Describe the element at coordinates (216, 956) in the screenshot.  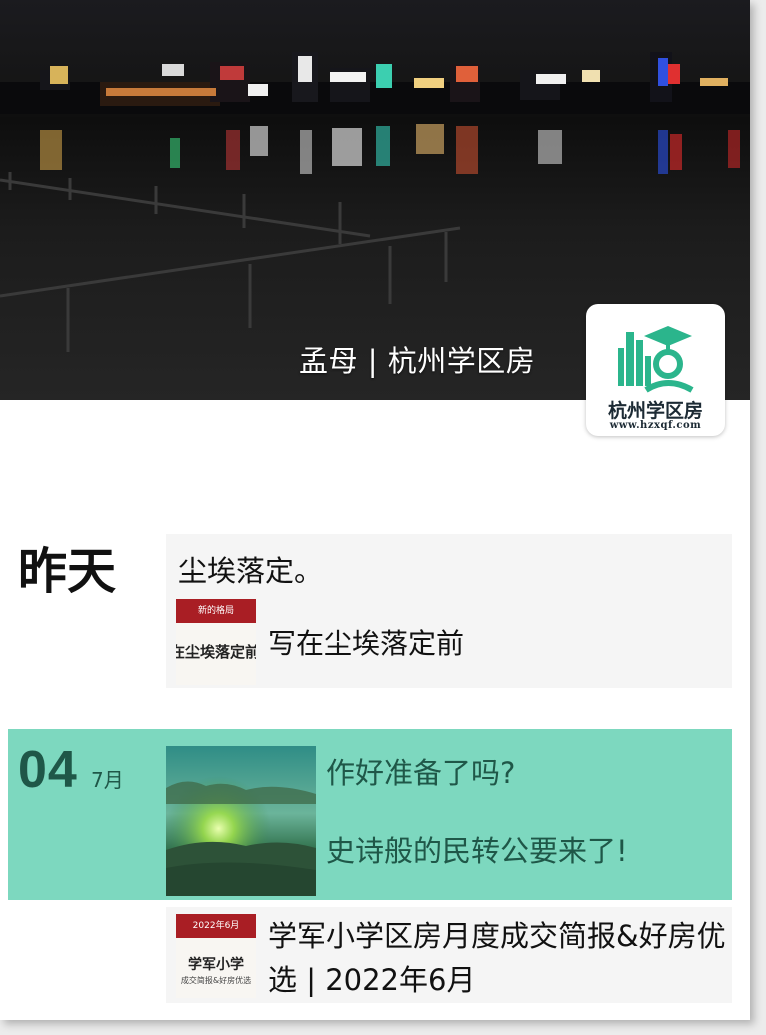
I see `article-thumbnail: 2022年6月 学军小学 成交简报&好房优选` at that location.